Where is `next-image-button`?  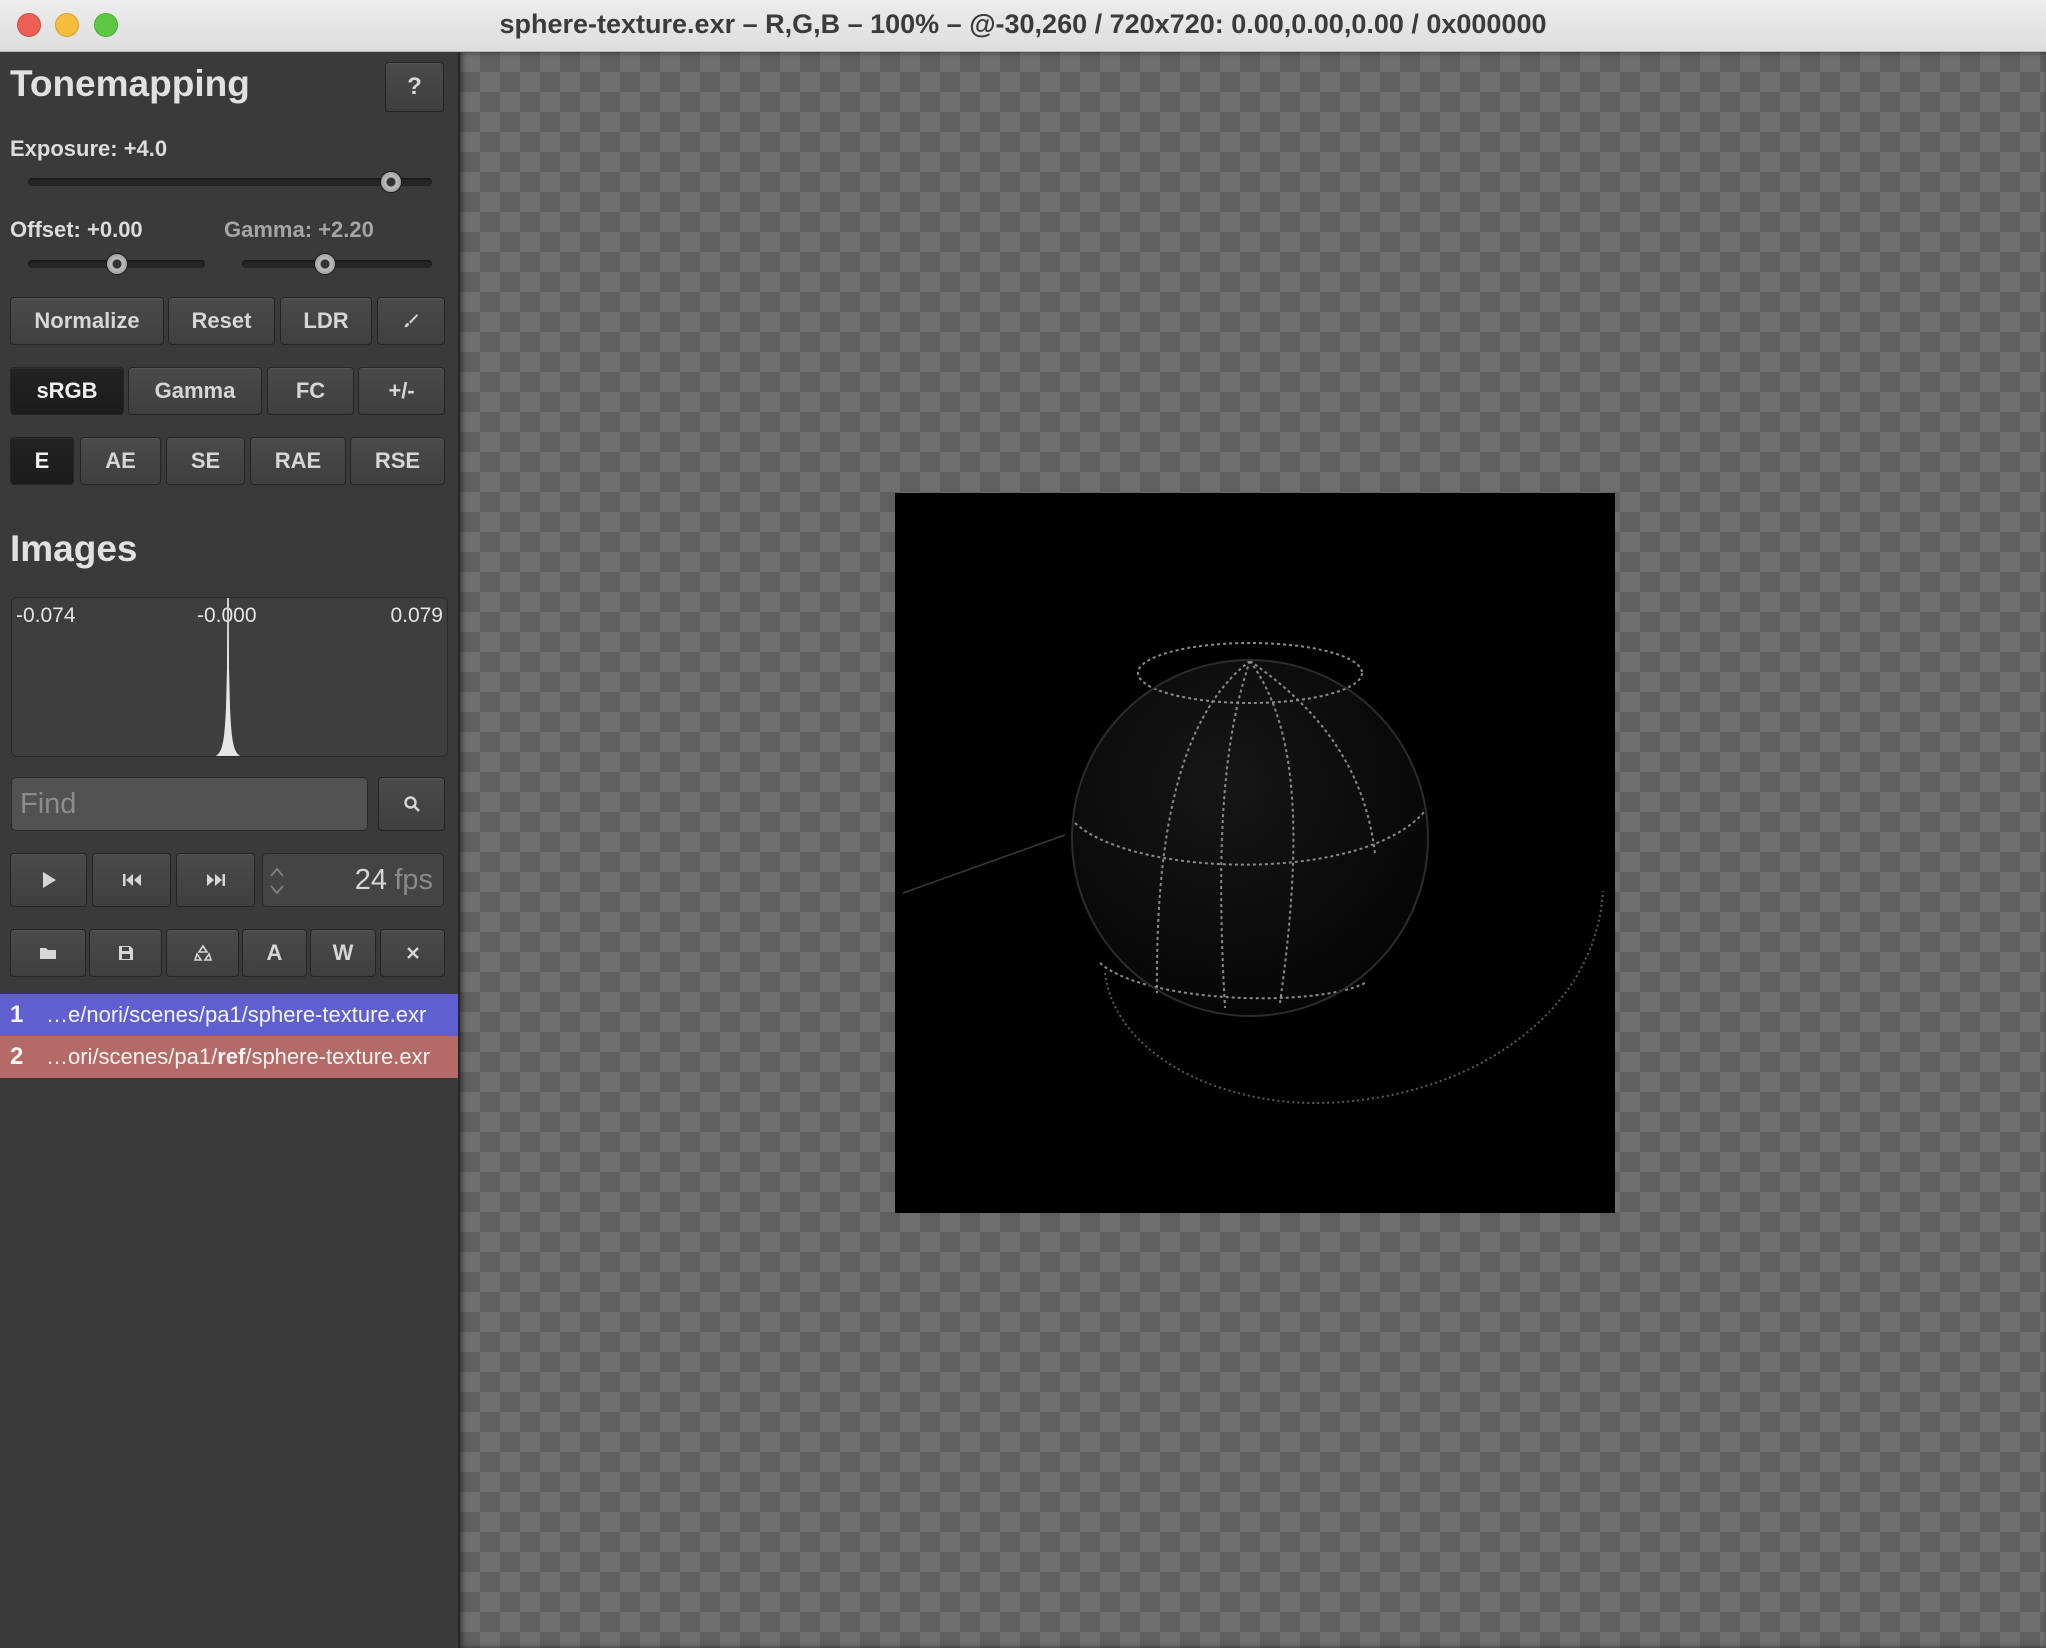
next-image-button is located at coordinates (215, 880).